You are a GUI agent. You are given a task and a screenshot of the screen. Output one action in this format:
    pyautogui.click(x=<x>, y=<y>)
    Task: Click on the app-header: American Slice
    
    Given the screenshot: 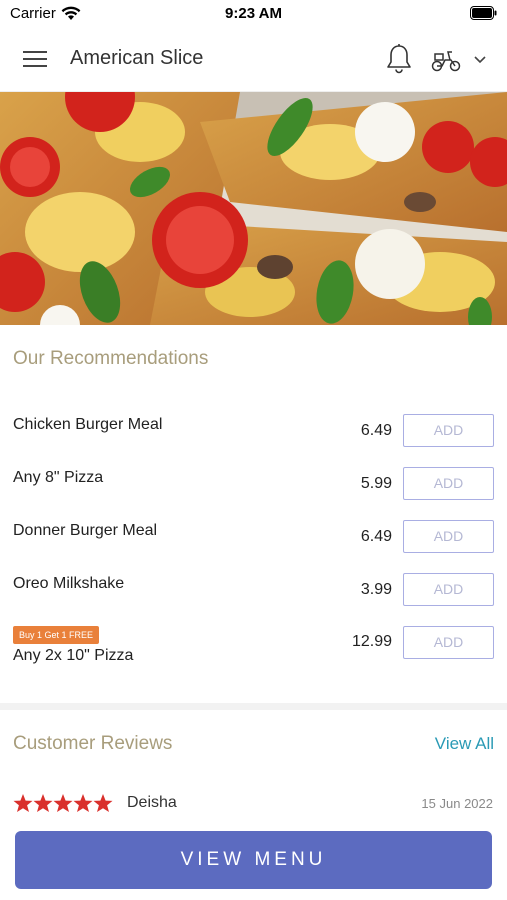 What is the action you would take?
    pyautogui.click(x=253, y=60)
    